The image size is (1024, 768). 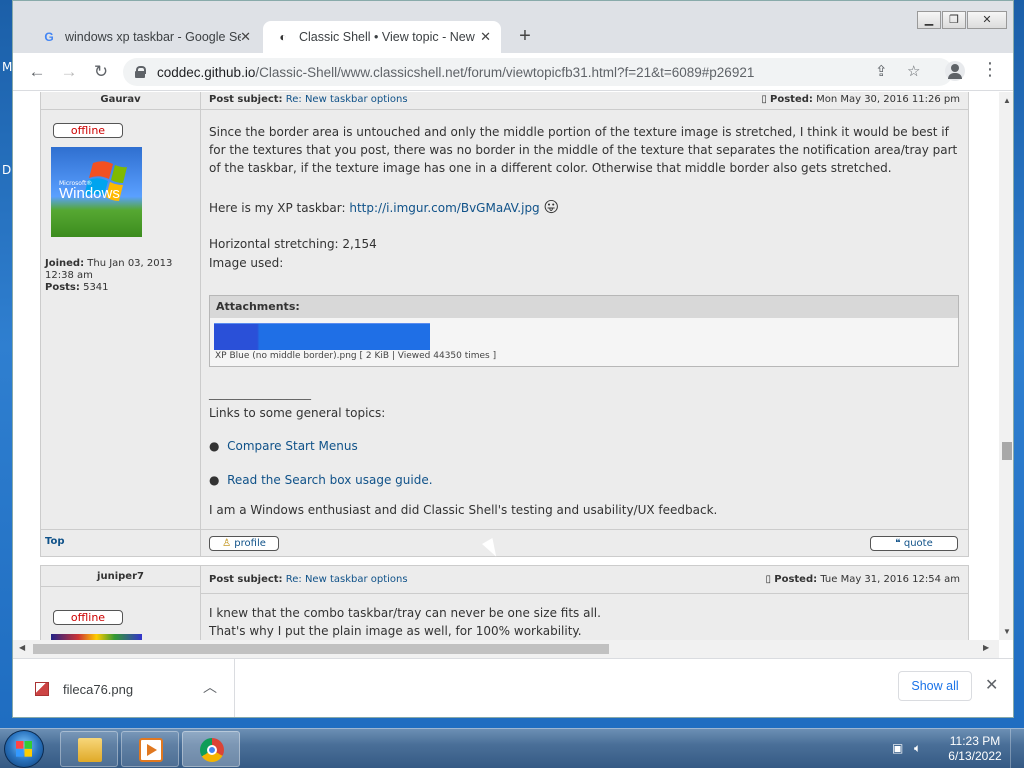 What do you see at coordinates (991, 685) in the screenshot?
I see `close-download-bar-icon: ✕` at bounding box center [991, 685].